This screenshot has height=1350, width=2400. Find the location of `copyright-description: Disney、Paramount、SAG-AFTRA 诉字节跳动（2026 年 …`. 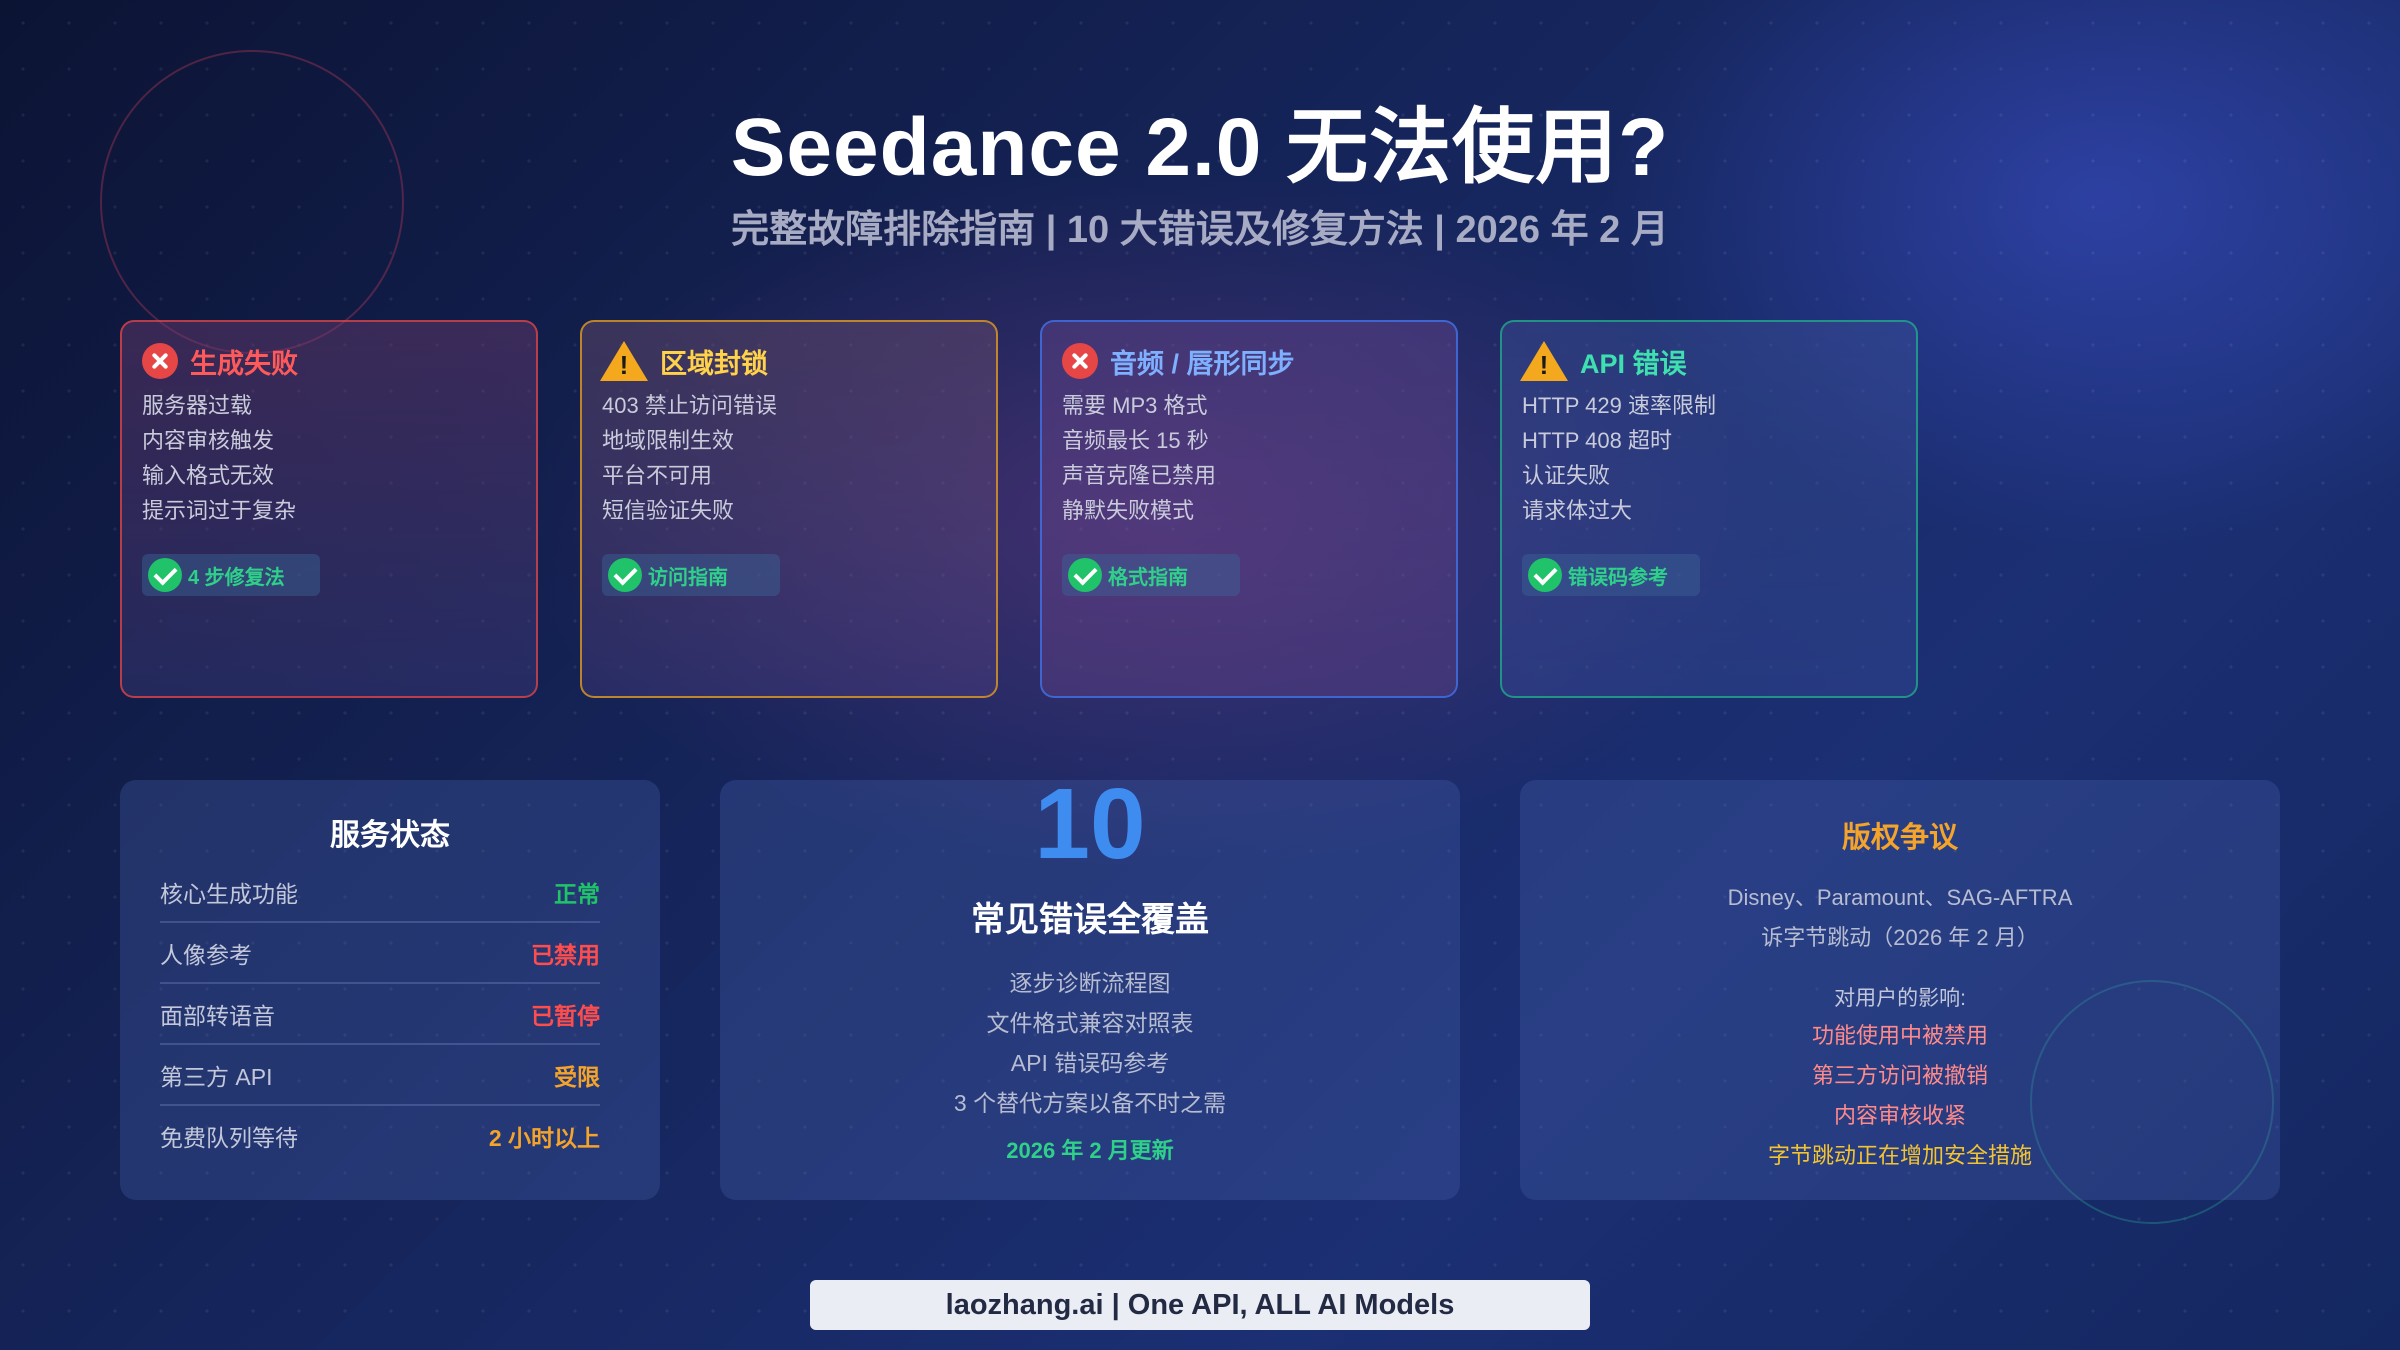

copyright-description: Disney、Paramount、SAG-AFTRA 诉字节跳动（2026 年 … is located at coordinates (1900, 918).